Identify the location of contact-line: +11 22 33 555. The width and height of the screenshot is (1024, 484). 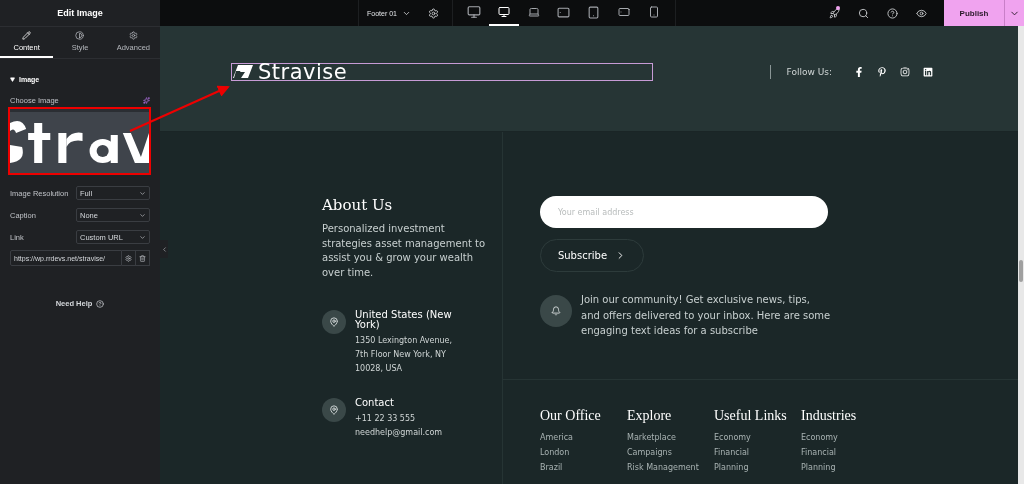
(386, 419).